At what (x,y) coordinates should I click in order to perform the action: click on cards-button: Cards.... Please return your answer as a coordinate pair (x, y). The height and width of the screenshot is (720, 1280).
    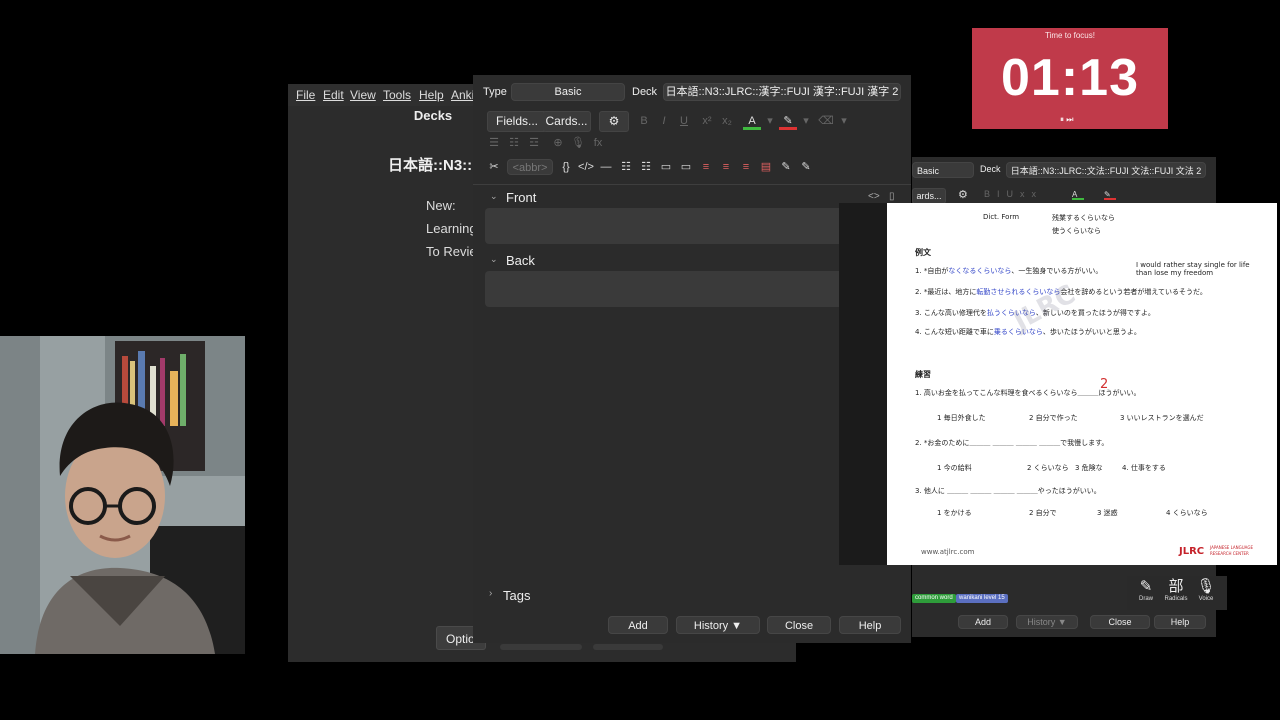
    Looking at the image, I should click on (567, 121).